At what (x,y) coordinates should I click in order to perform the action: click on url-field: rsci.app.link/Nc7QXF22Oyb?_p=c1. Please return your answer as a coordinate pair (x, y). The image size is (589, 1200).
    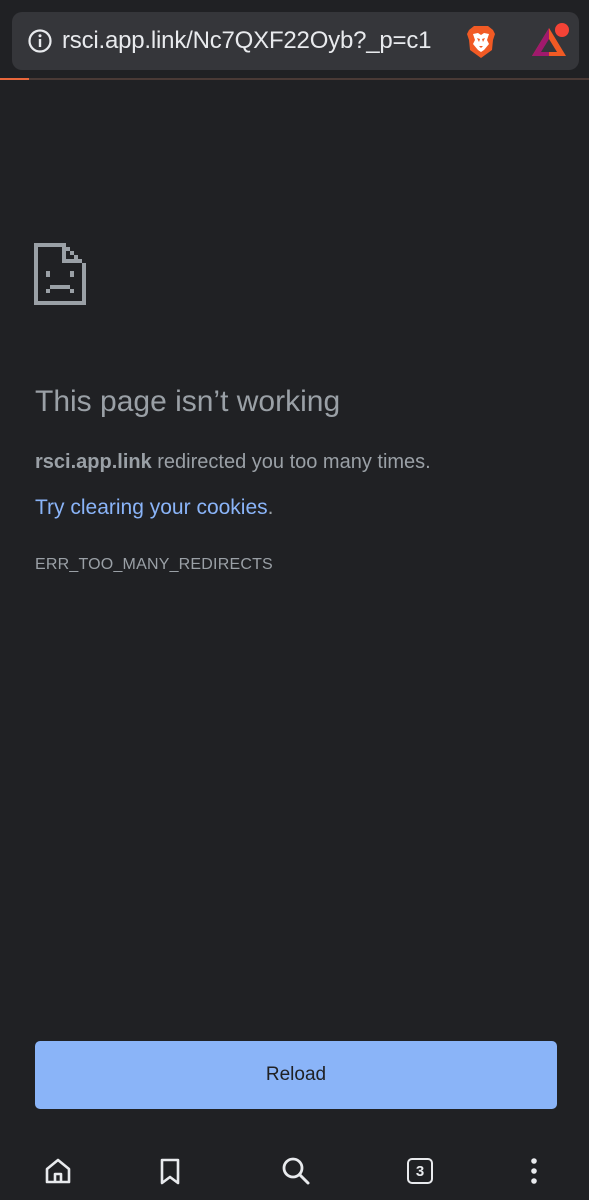
    Looking at the image, I should click on (295, 41).